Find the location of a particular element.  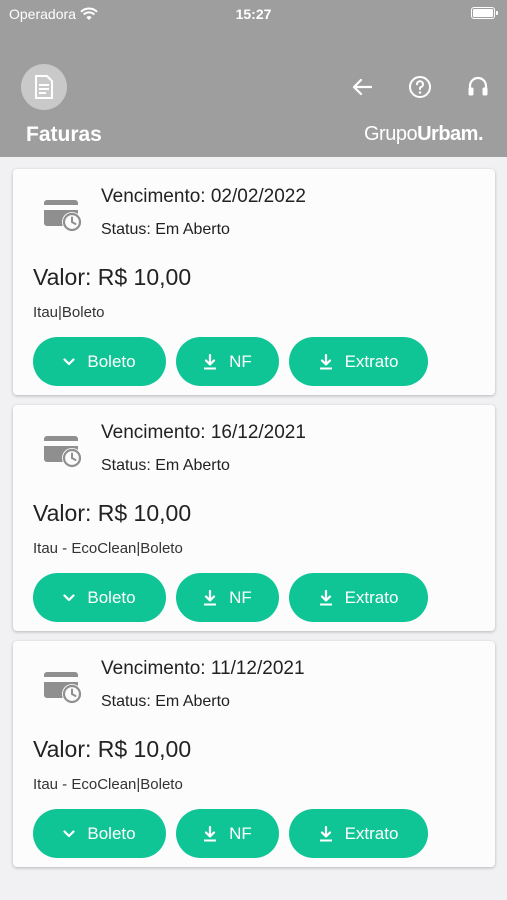

document-icon is located at coordinates (44, 87).